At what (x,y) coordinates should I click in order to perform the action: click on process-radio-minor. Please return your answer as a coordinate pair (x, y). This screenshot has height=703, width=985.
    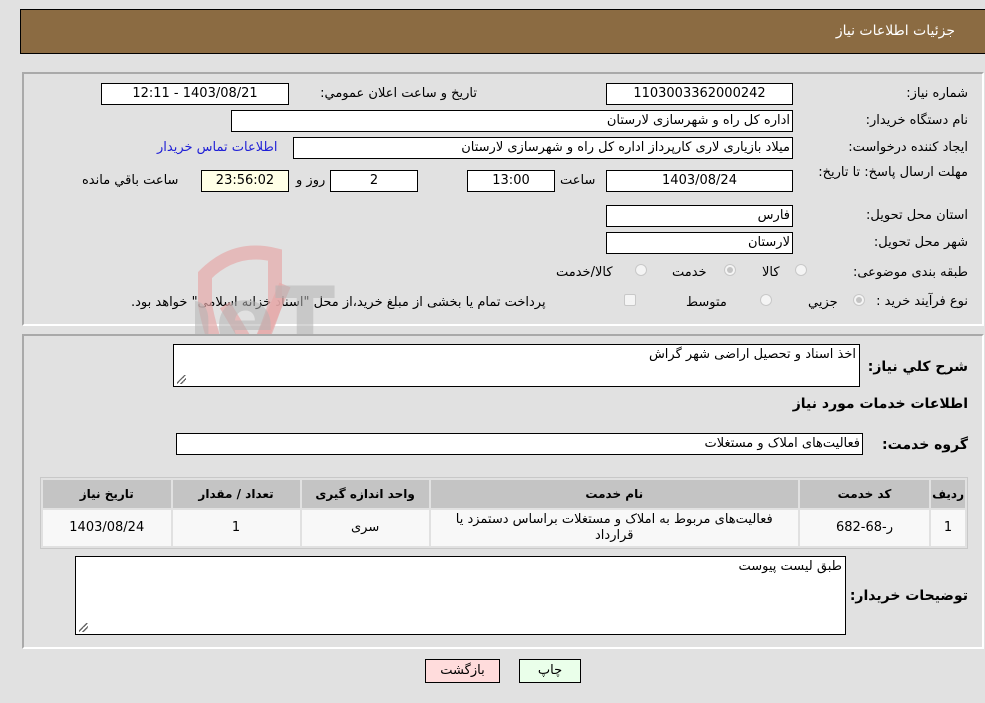
    Looking at the image, I should click on (859, 300).